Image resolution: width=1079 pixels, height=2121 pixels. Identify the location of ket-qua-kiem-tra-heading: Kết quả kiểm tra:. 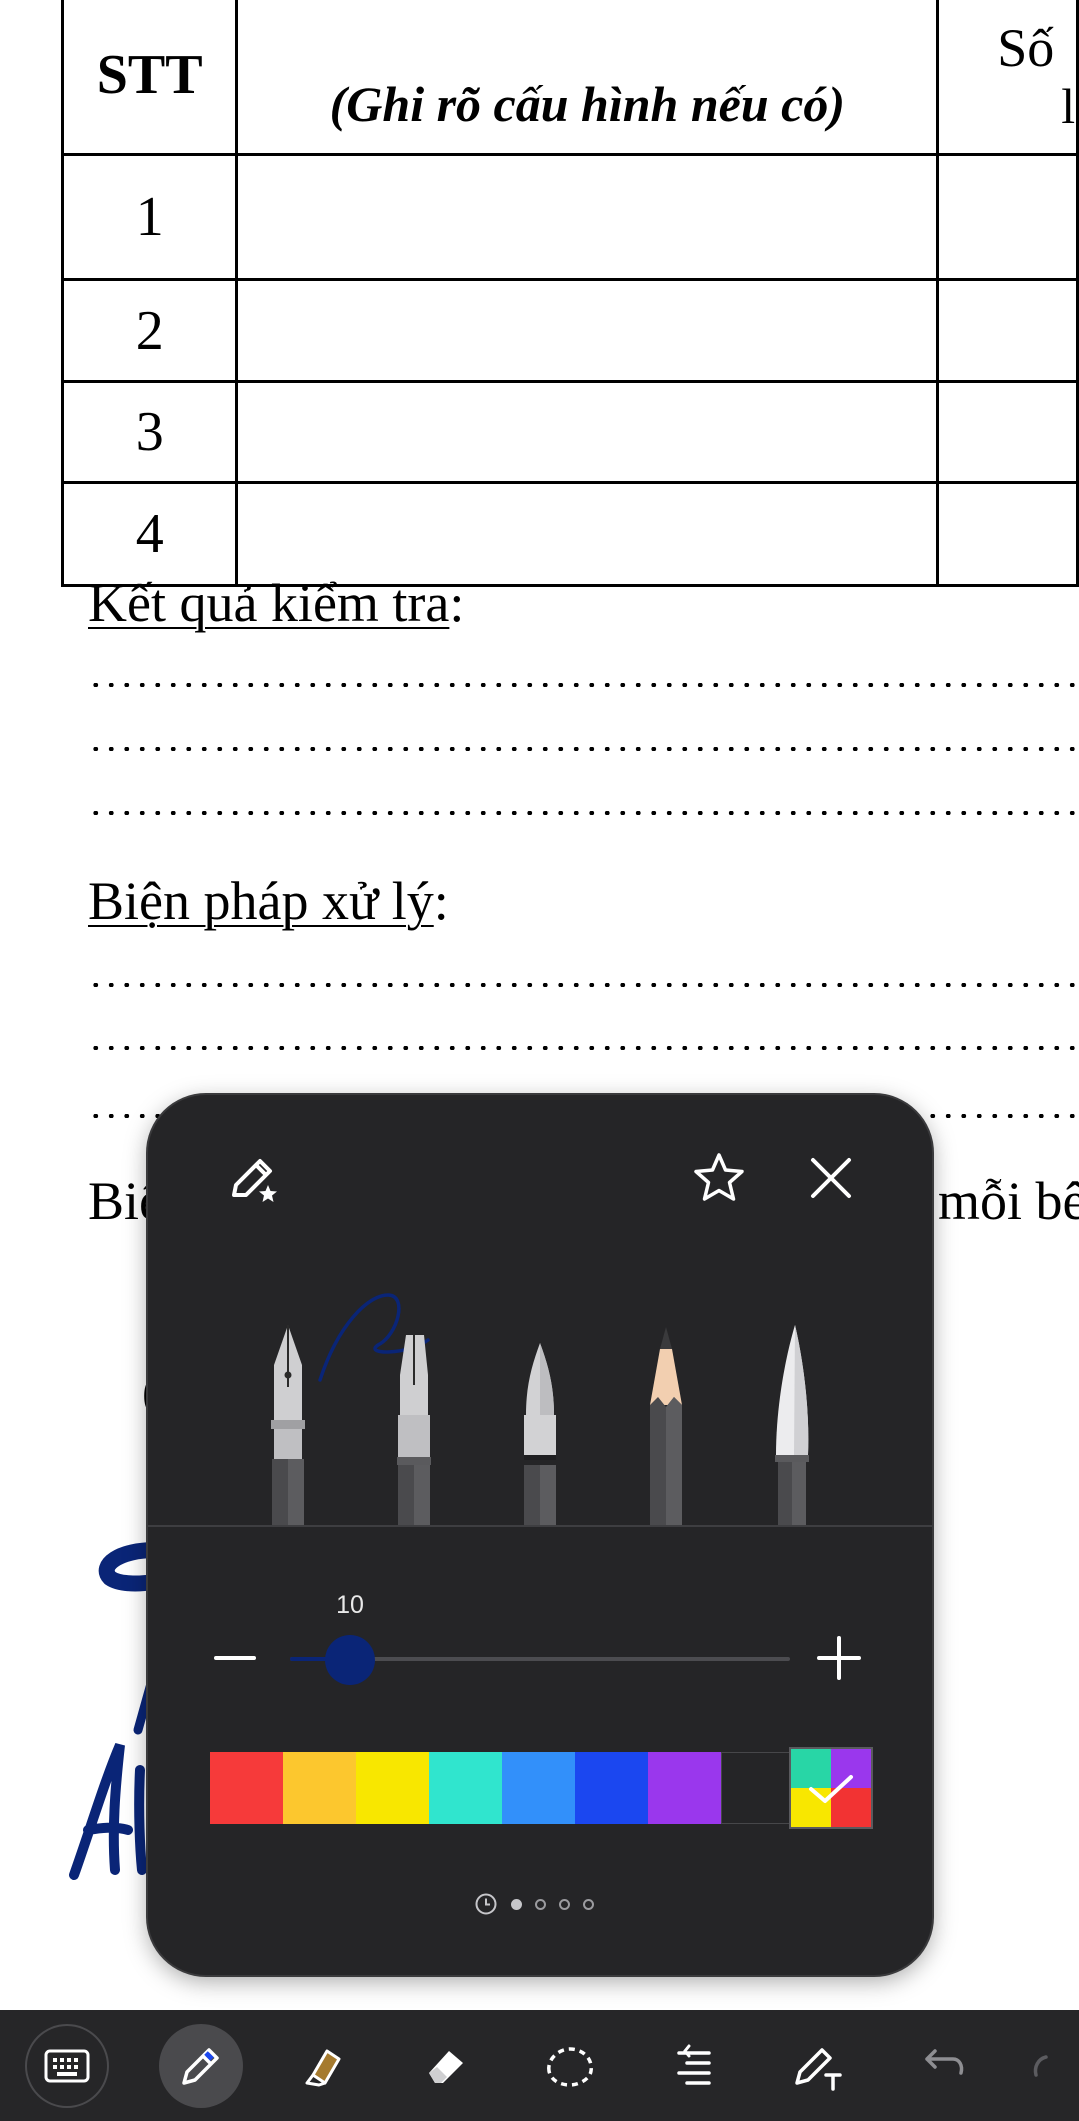
(276, 603).